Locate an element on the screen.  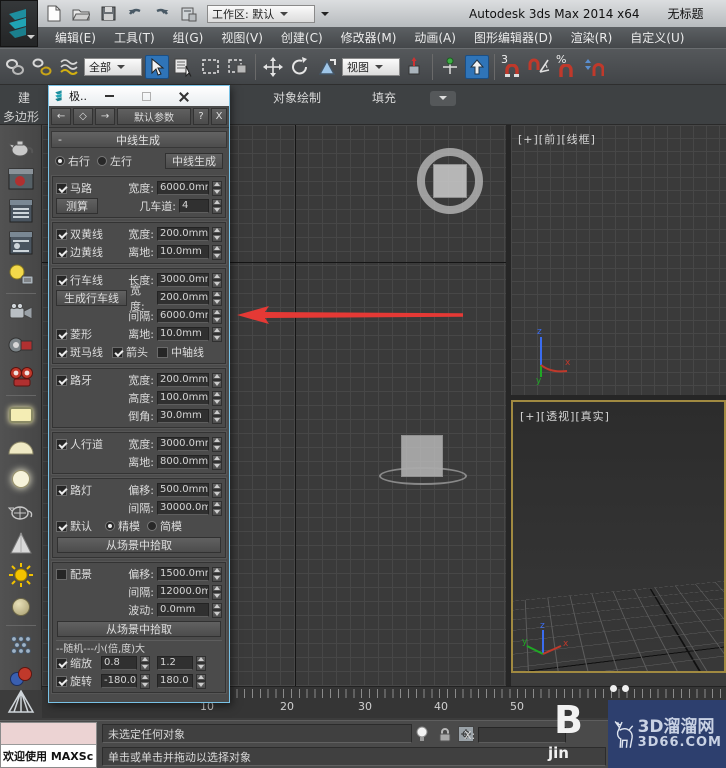
menu-edit: 编辑(E) is located at coordinates (75, 37).